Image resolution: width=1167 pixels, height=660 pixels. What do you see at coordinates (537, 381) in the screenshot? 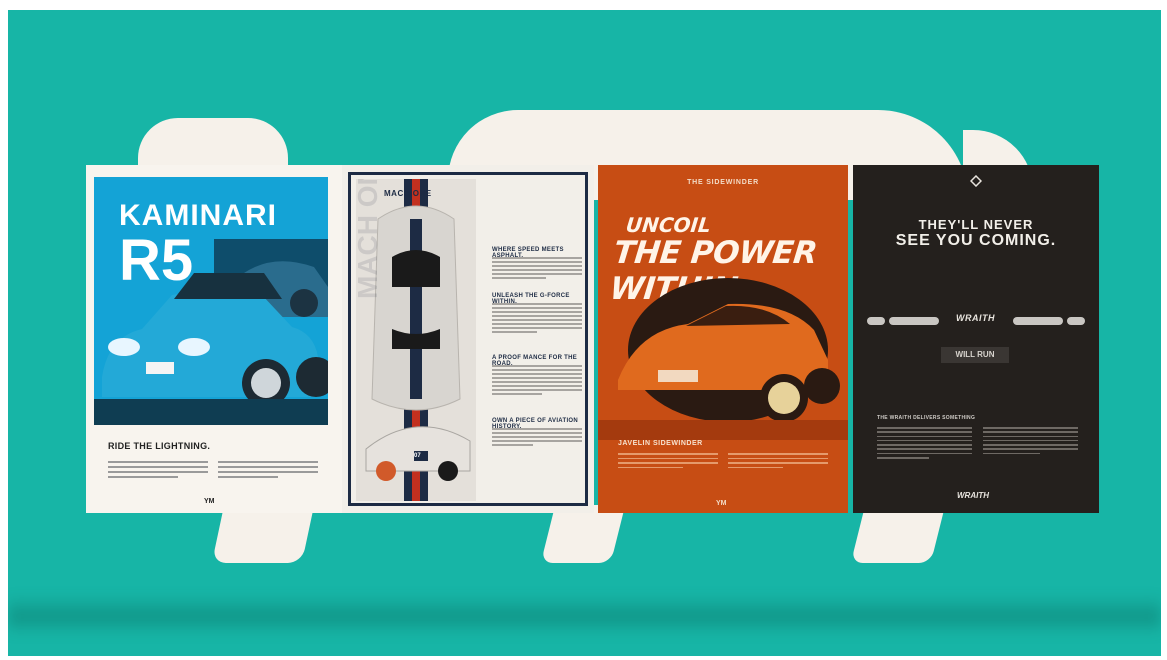
I see `mach-section-3-body` at bounding box center [537, 381].